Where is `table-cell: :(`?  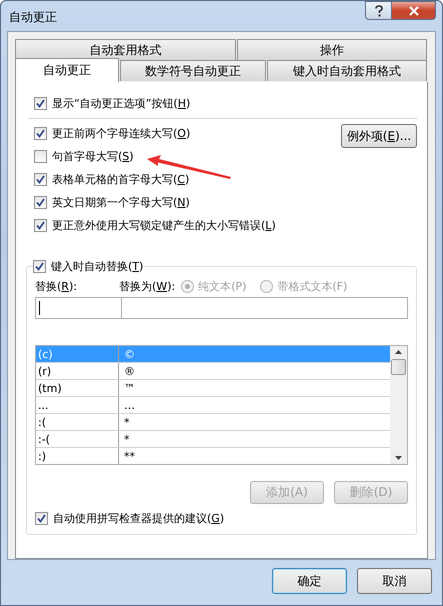 table-cell: :( is located at coordinates (77, 422).